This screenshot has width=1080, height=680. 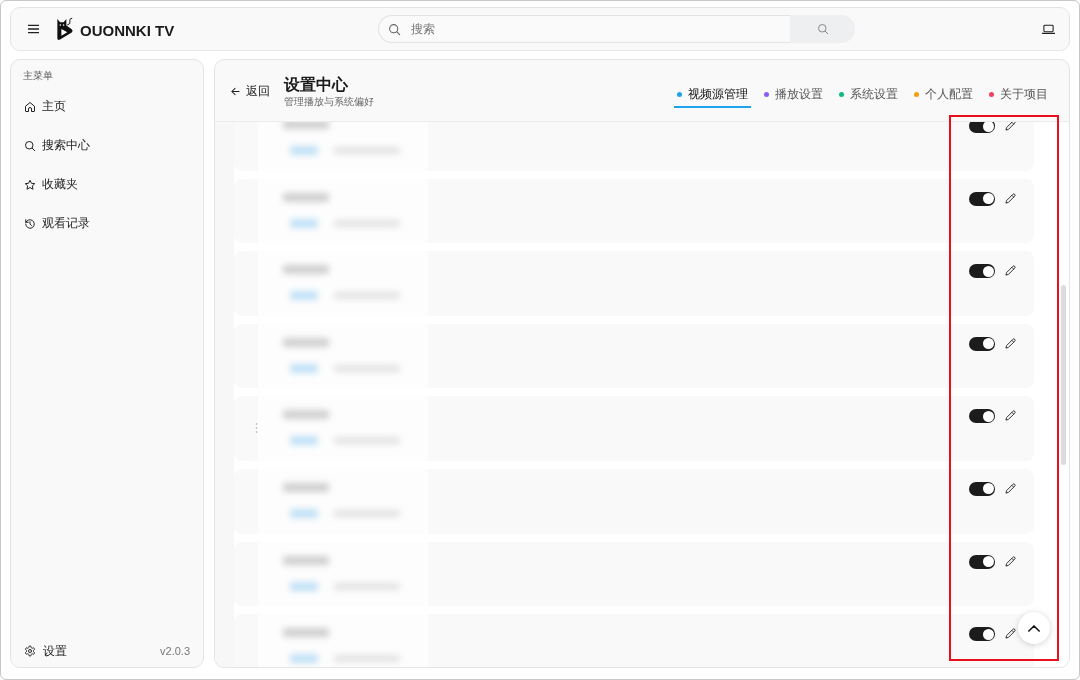 What do you see at coordinates (1034, 628) in the screenshot?
I see `chevron-up-icon` at bounding box center [1034, 628].